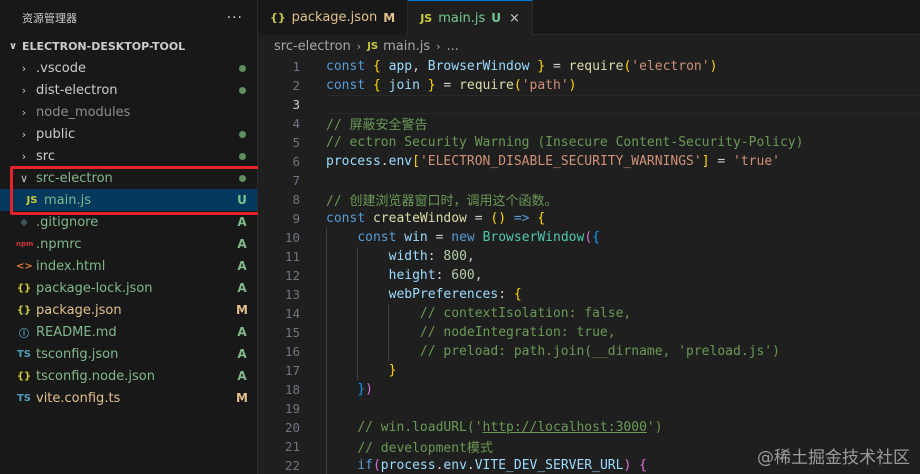  Describe the element at coordinates (589, 180) in the screenshot. I see `code-line: 7` at that location.